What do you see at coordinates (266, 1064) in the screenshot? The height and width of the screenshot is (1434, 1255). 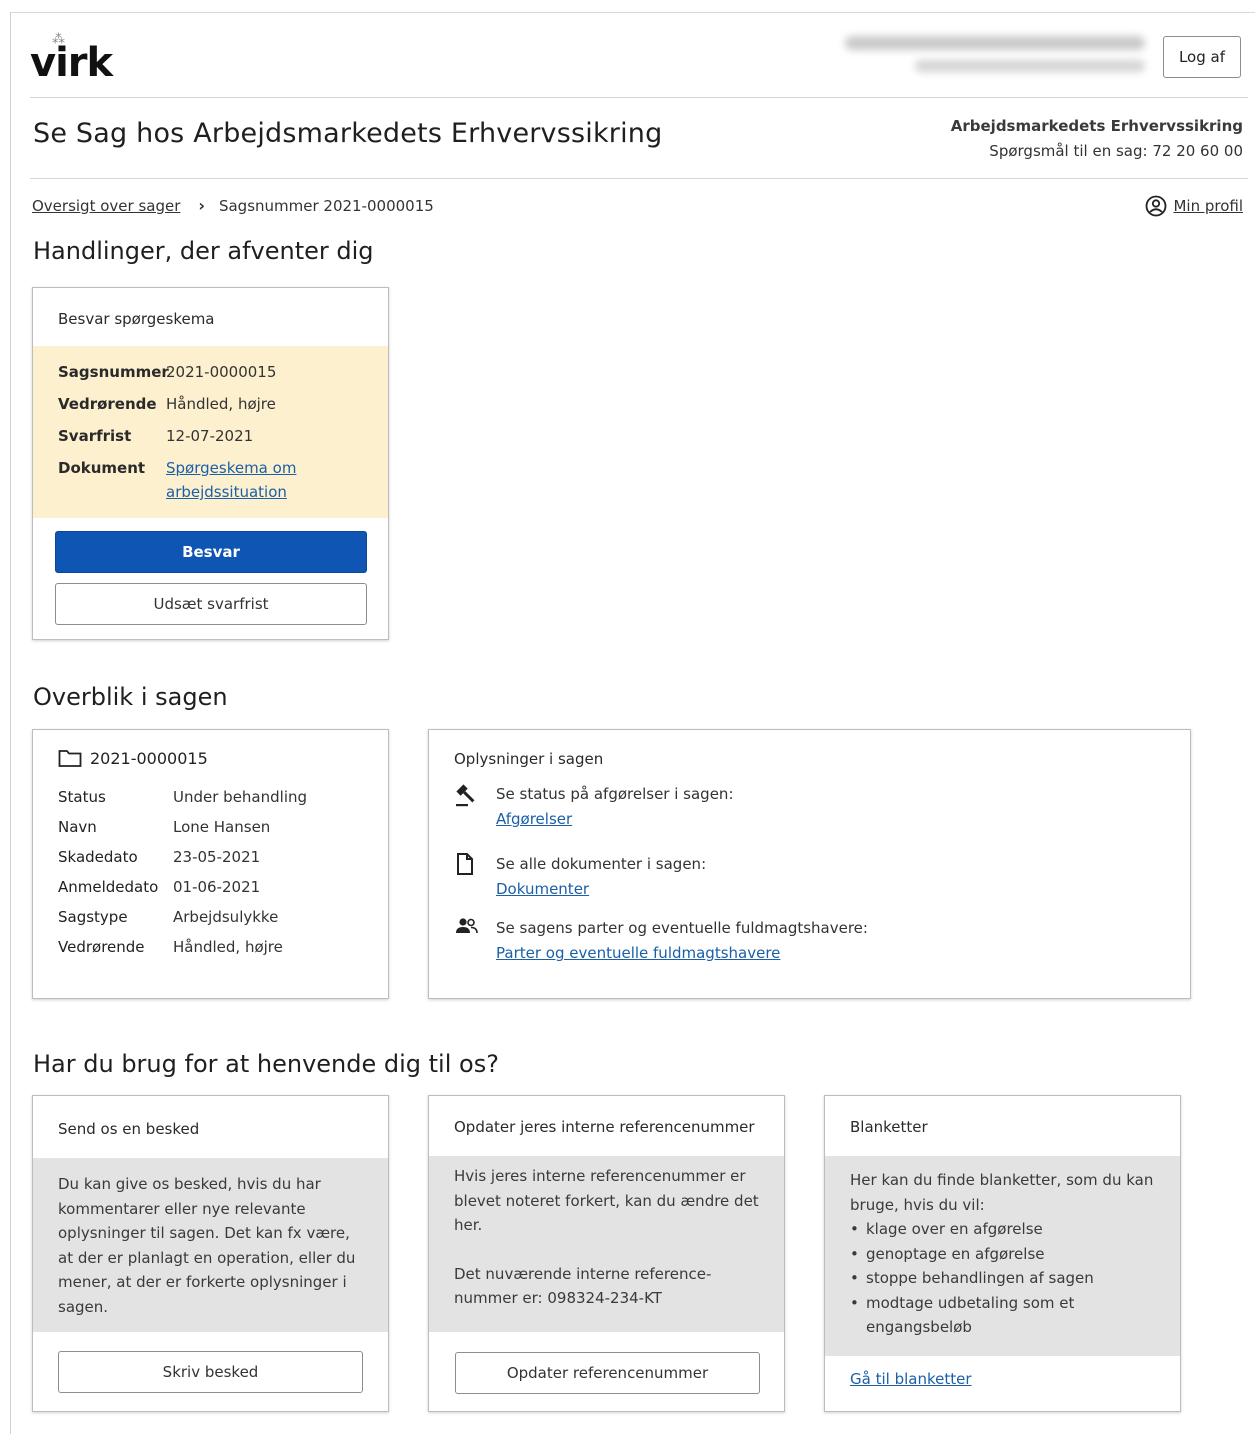 I see `contact-heading: Har du brug for at henvende dig til os?` at bounding box center [266, 1064].